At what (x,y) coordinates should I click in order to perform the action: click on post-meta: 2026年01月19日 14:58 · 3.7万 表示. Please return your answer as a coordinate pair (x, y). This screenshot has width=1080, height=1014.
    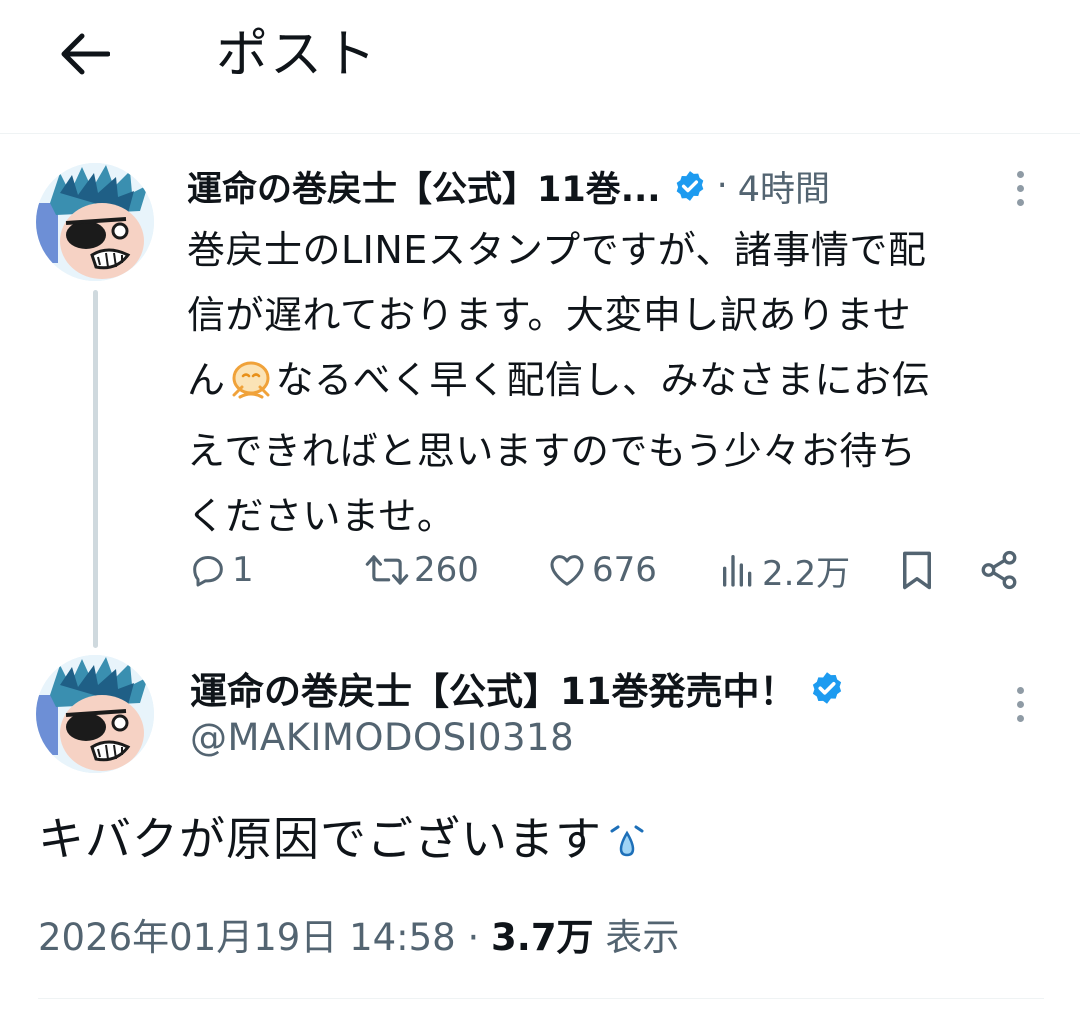
    Looking at the image, I should click on (358, 938).